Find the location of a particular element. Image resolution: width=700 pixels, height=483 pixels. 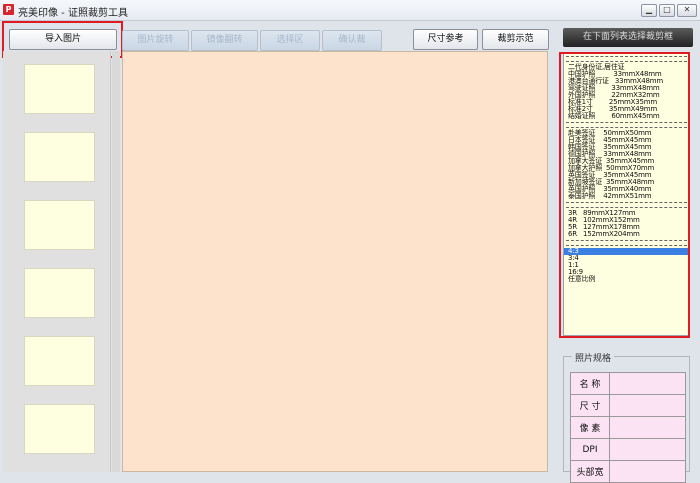

minimize-button: ▁ is located at coordinates (649, 10).